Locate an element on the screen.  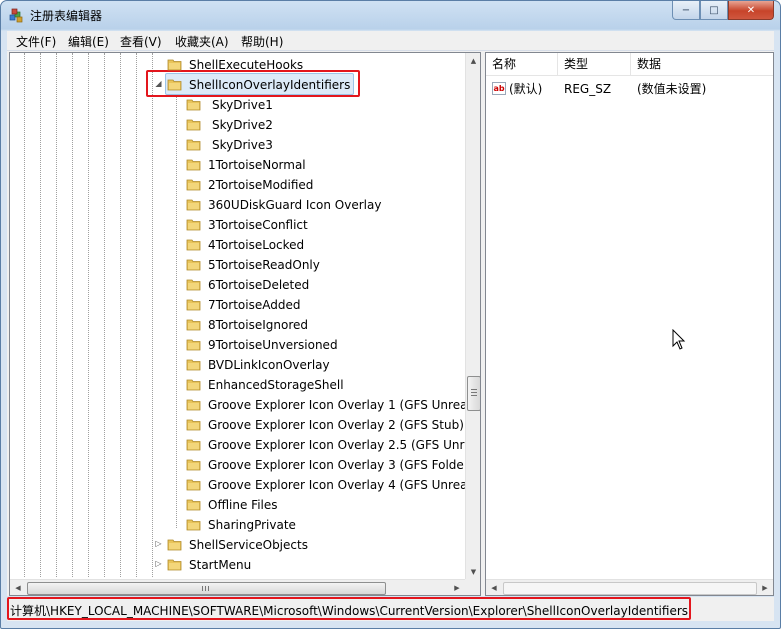
tree-item-label: 2TortoiseModified is located at coordinates (261, 185).